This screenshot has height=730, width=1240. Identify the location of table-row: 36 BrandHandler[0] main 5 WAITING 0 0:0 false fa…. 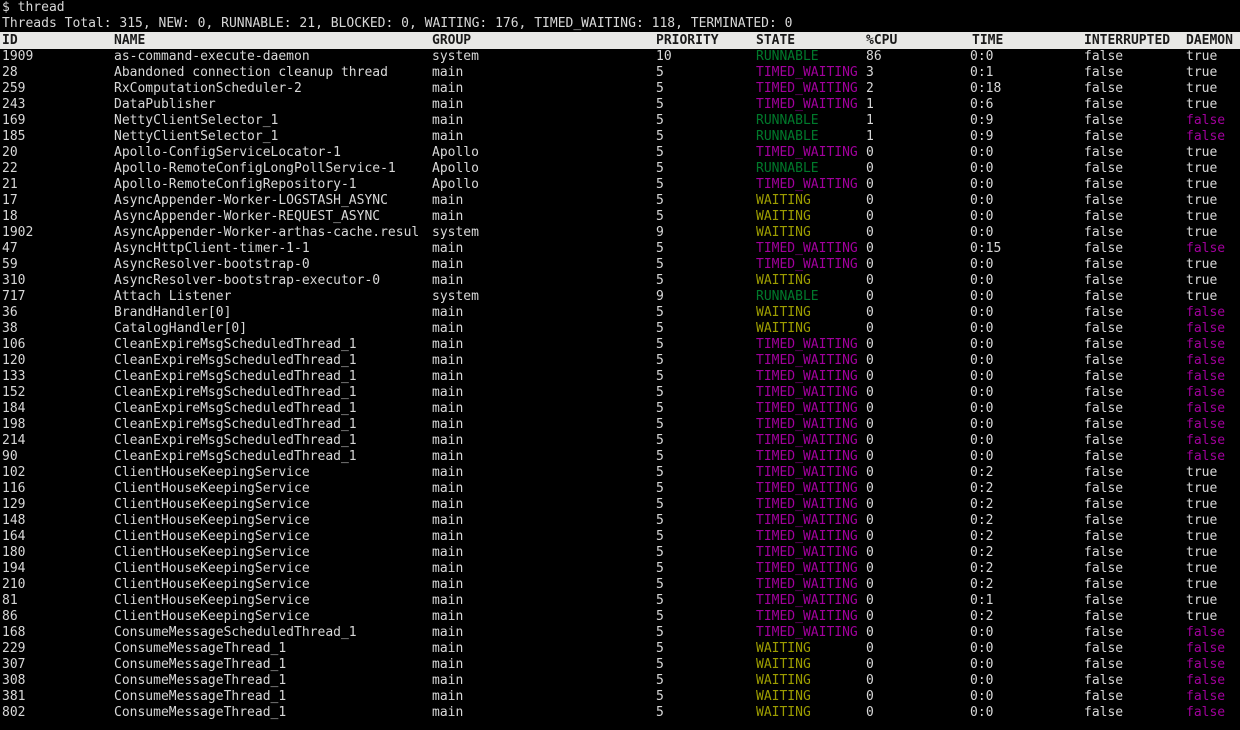
(620, 313).